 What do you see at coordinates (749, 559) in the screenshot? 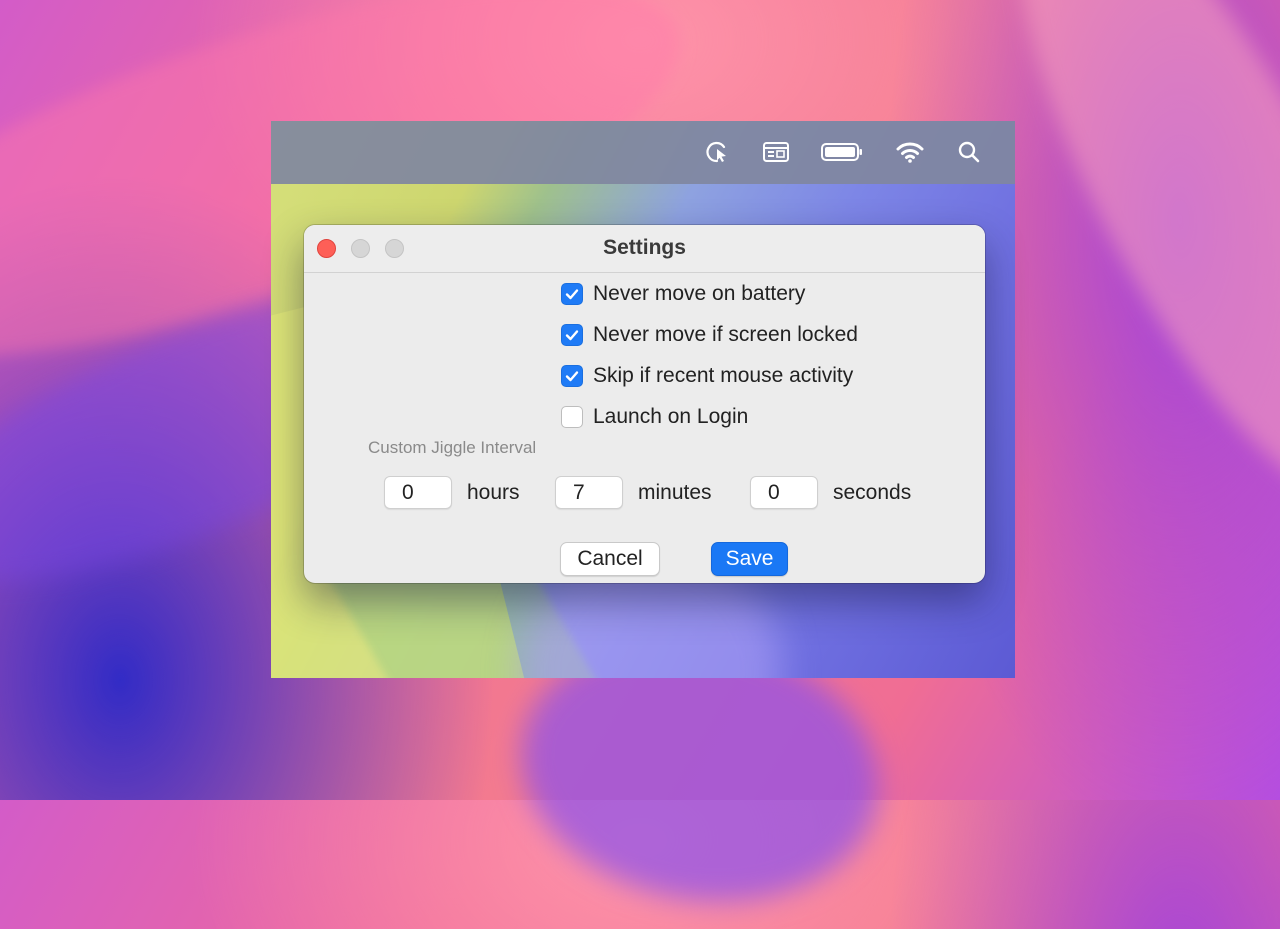
I see `save-button: Save` at bounding box center [749, 559].